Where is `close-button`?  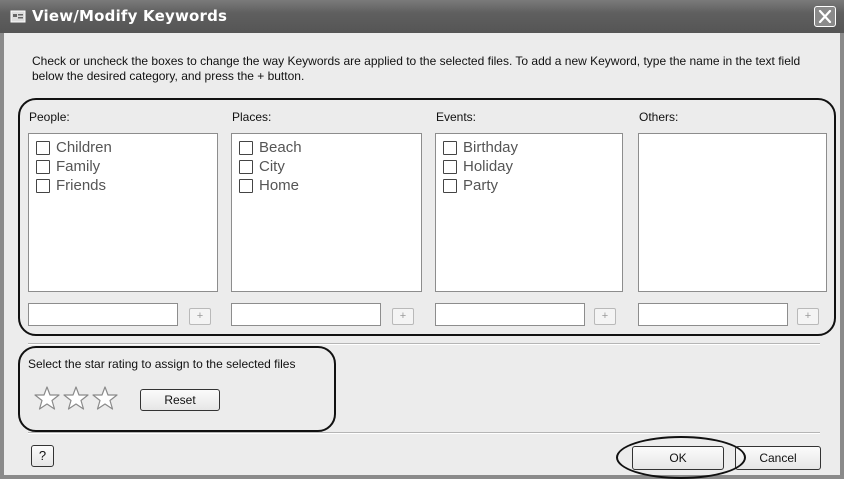
close-button is located at coordinates (825, 16).